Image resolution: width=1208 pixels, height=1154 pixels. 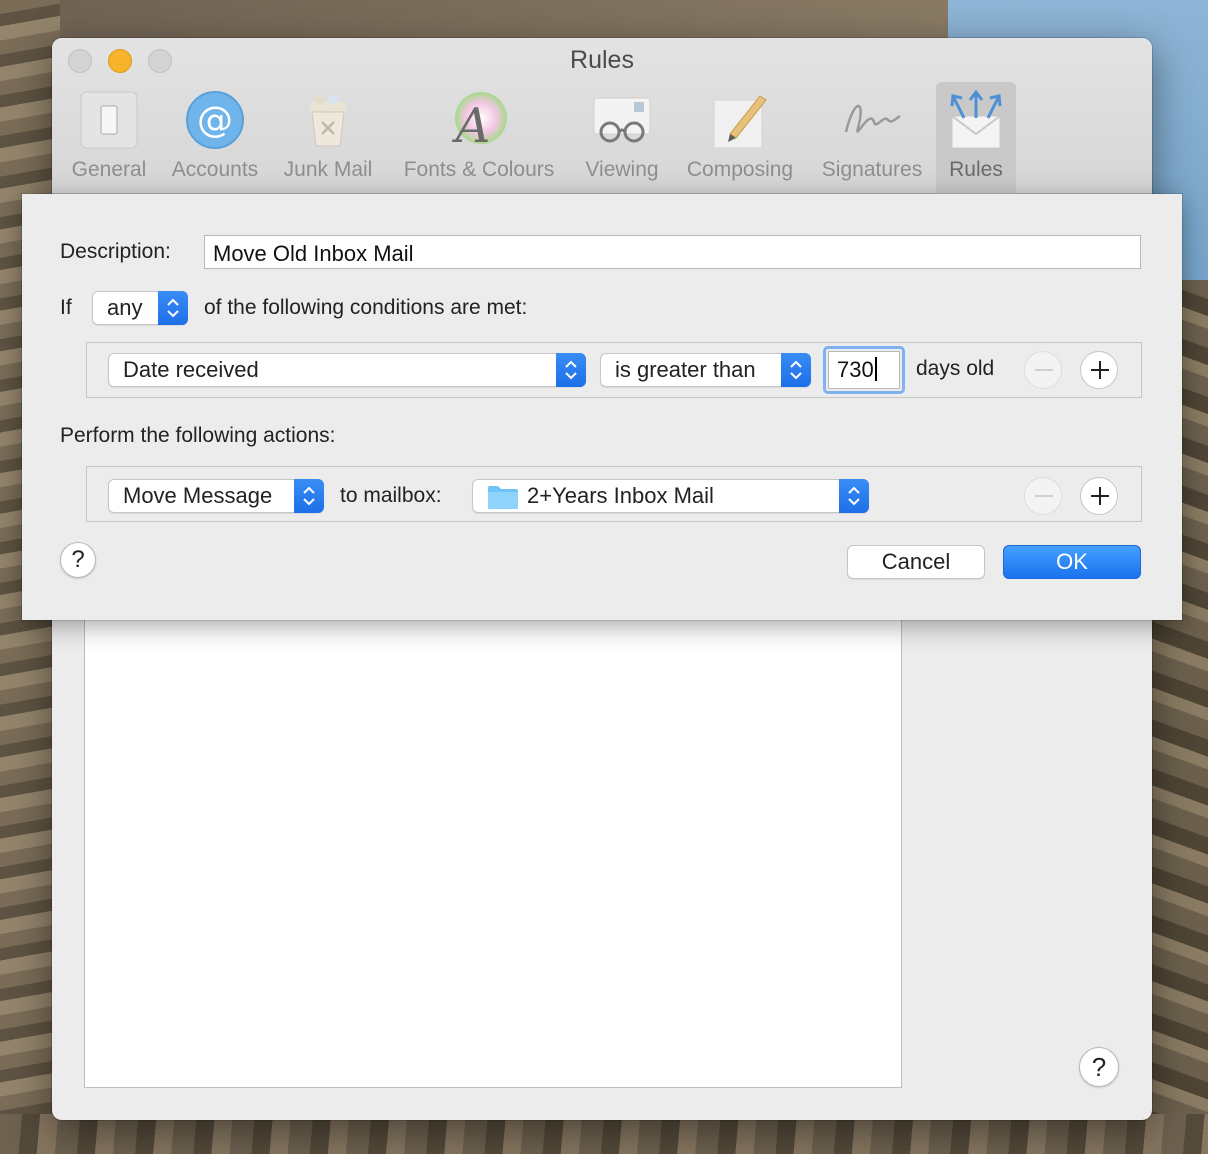 What do you see at coordinates (198, 435) in the screenshot?
I see `actions-label: Perform the following actions:` at bounding box center [198, 435].